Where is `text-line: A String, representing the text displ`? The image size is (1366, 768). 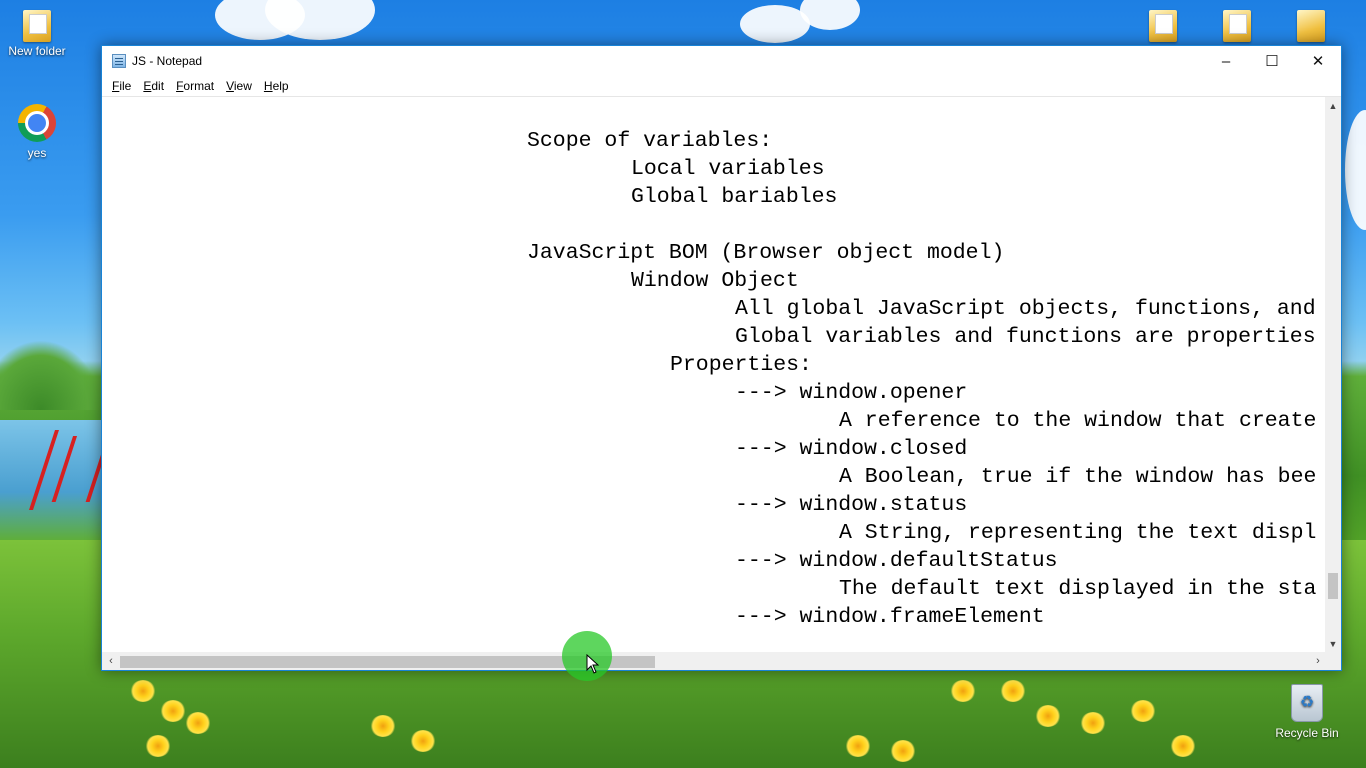
text-line: A String, representing the text displ is located at coordinates (1078, 533).